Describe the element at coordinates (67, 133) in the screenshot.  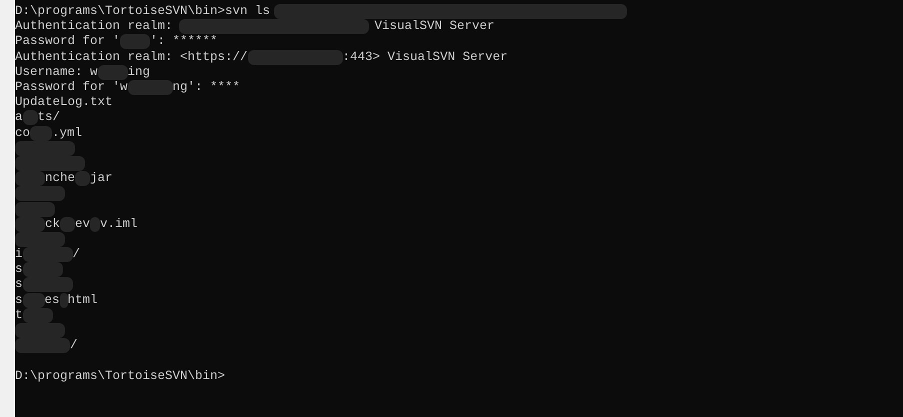
I see `terminal-text: .yml` at that location.